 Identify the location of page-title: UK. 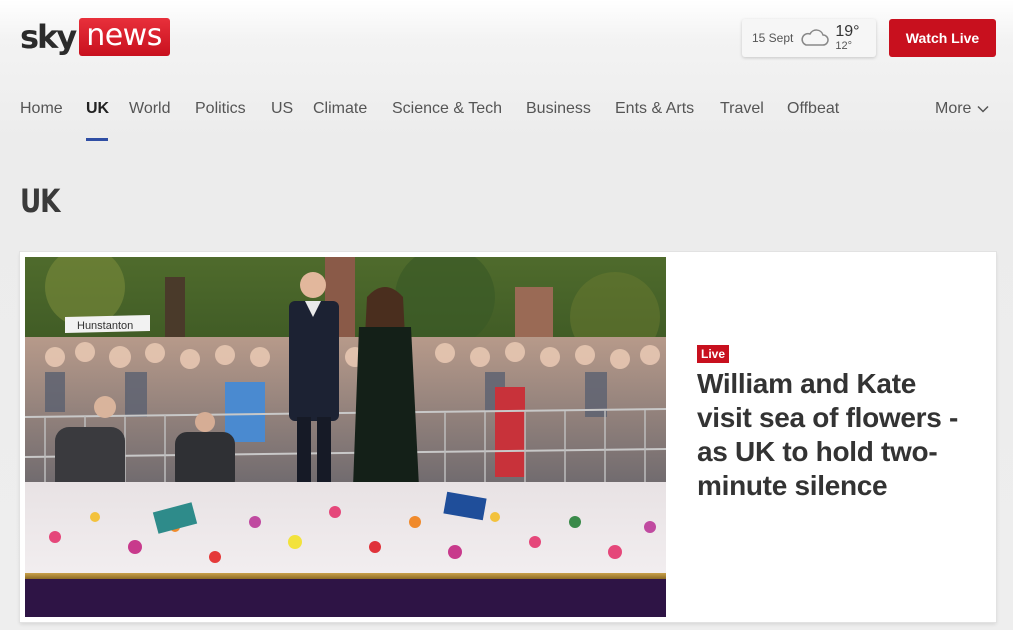
(40, 201).